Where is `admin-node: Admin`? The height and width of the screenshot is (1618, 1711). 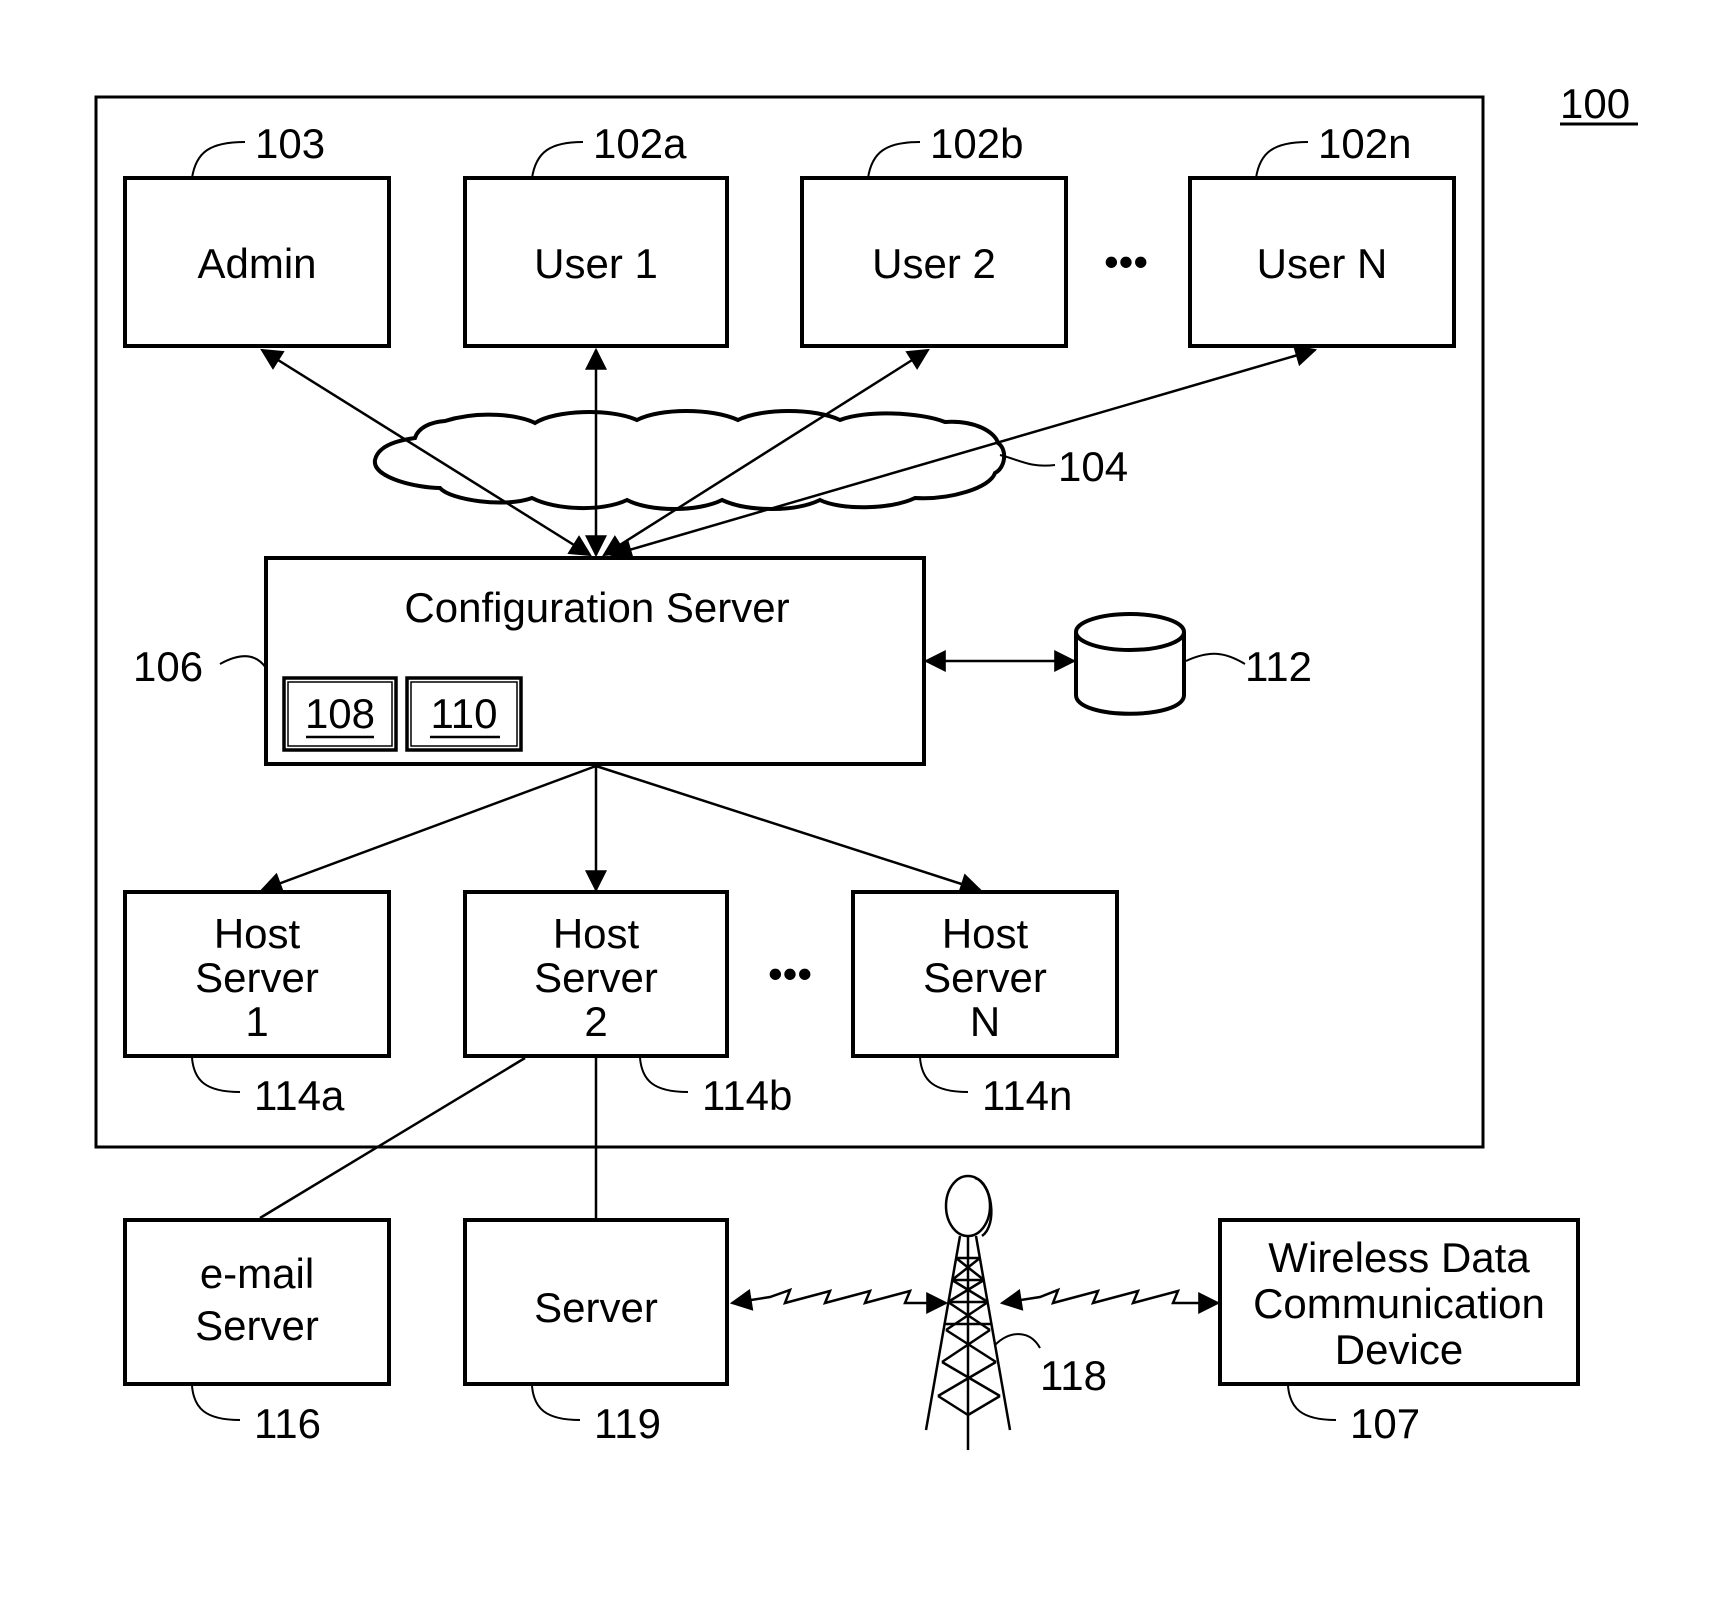 admin-node: Admin is located at coordinates (257, 262).